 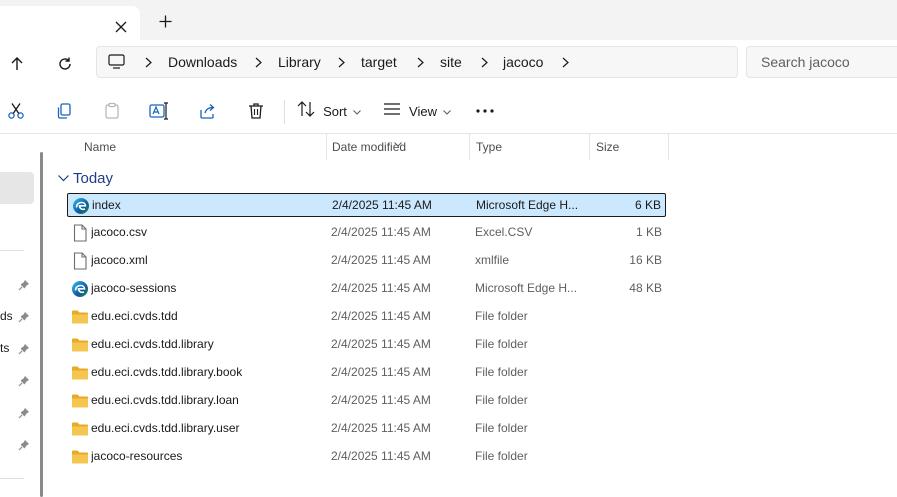 I want to click on breadcrumb-site: site, so click(x=451, y=62).